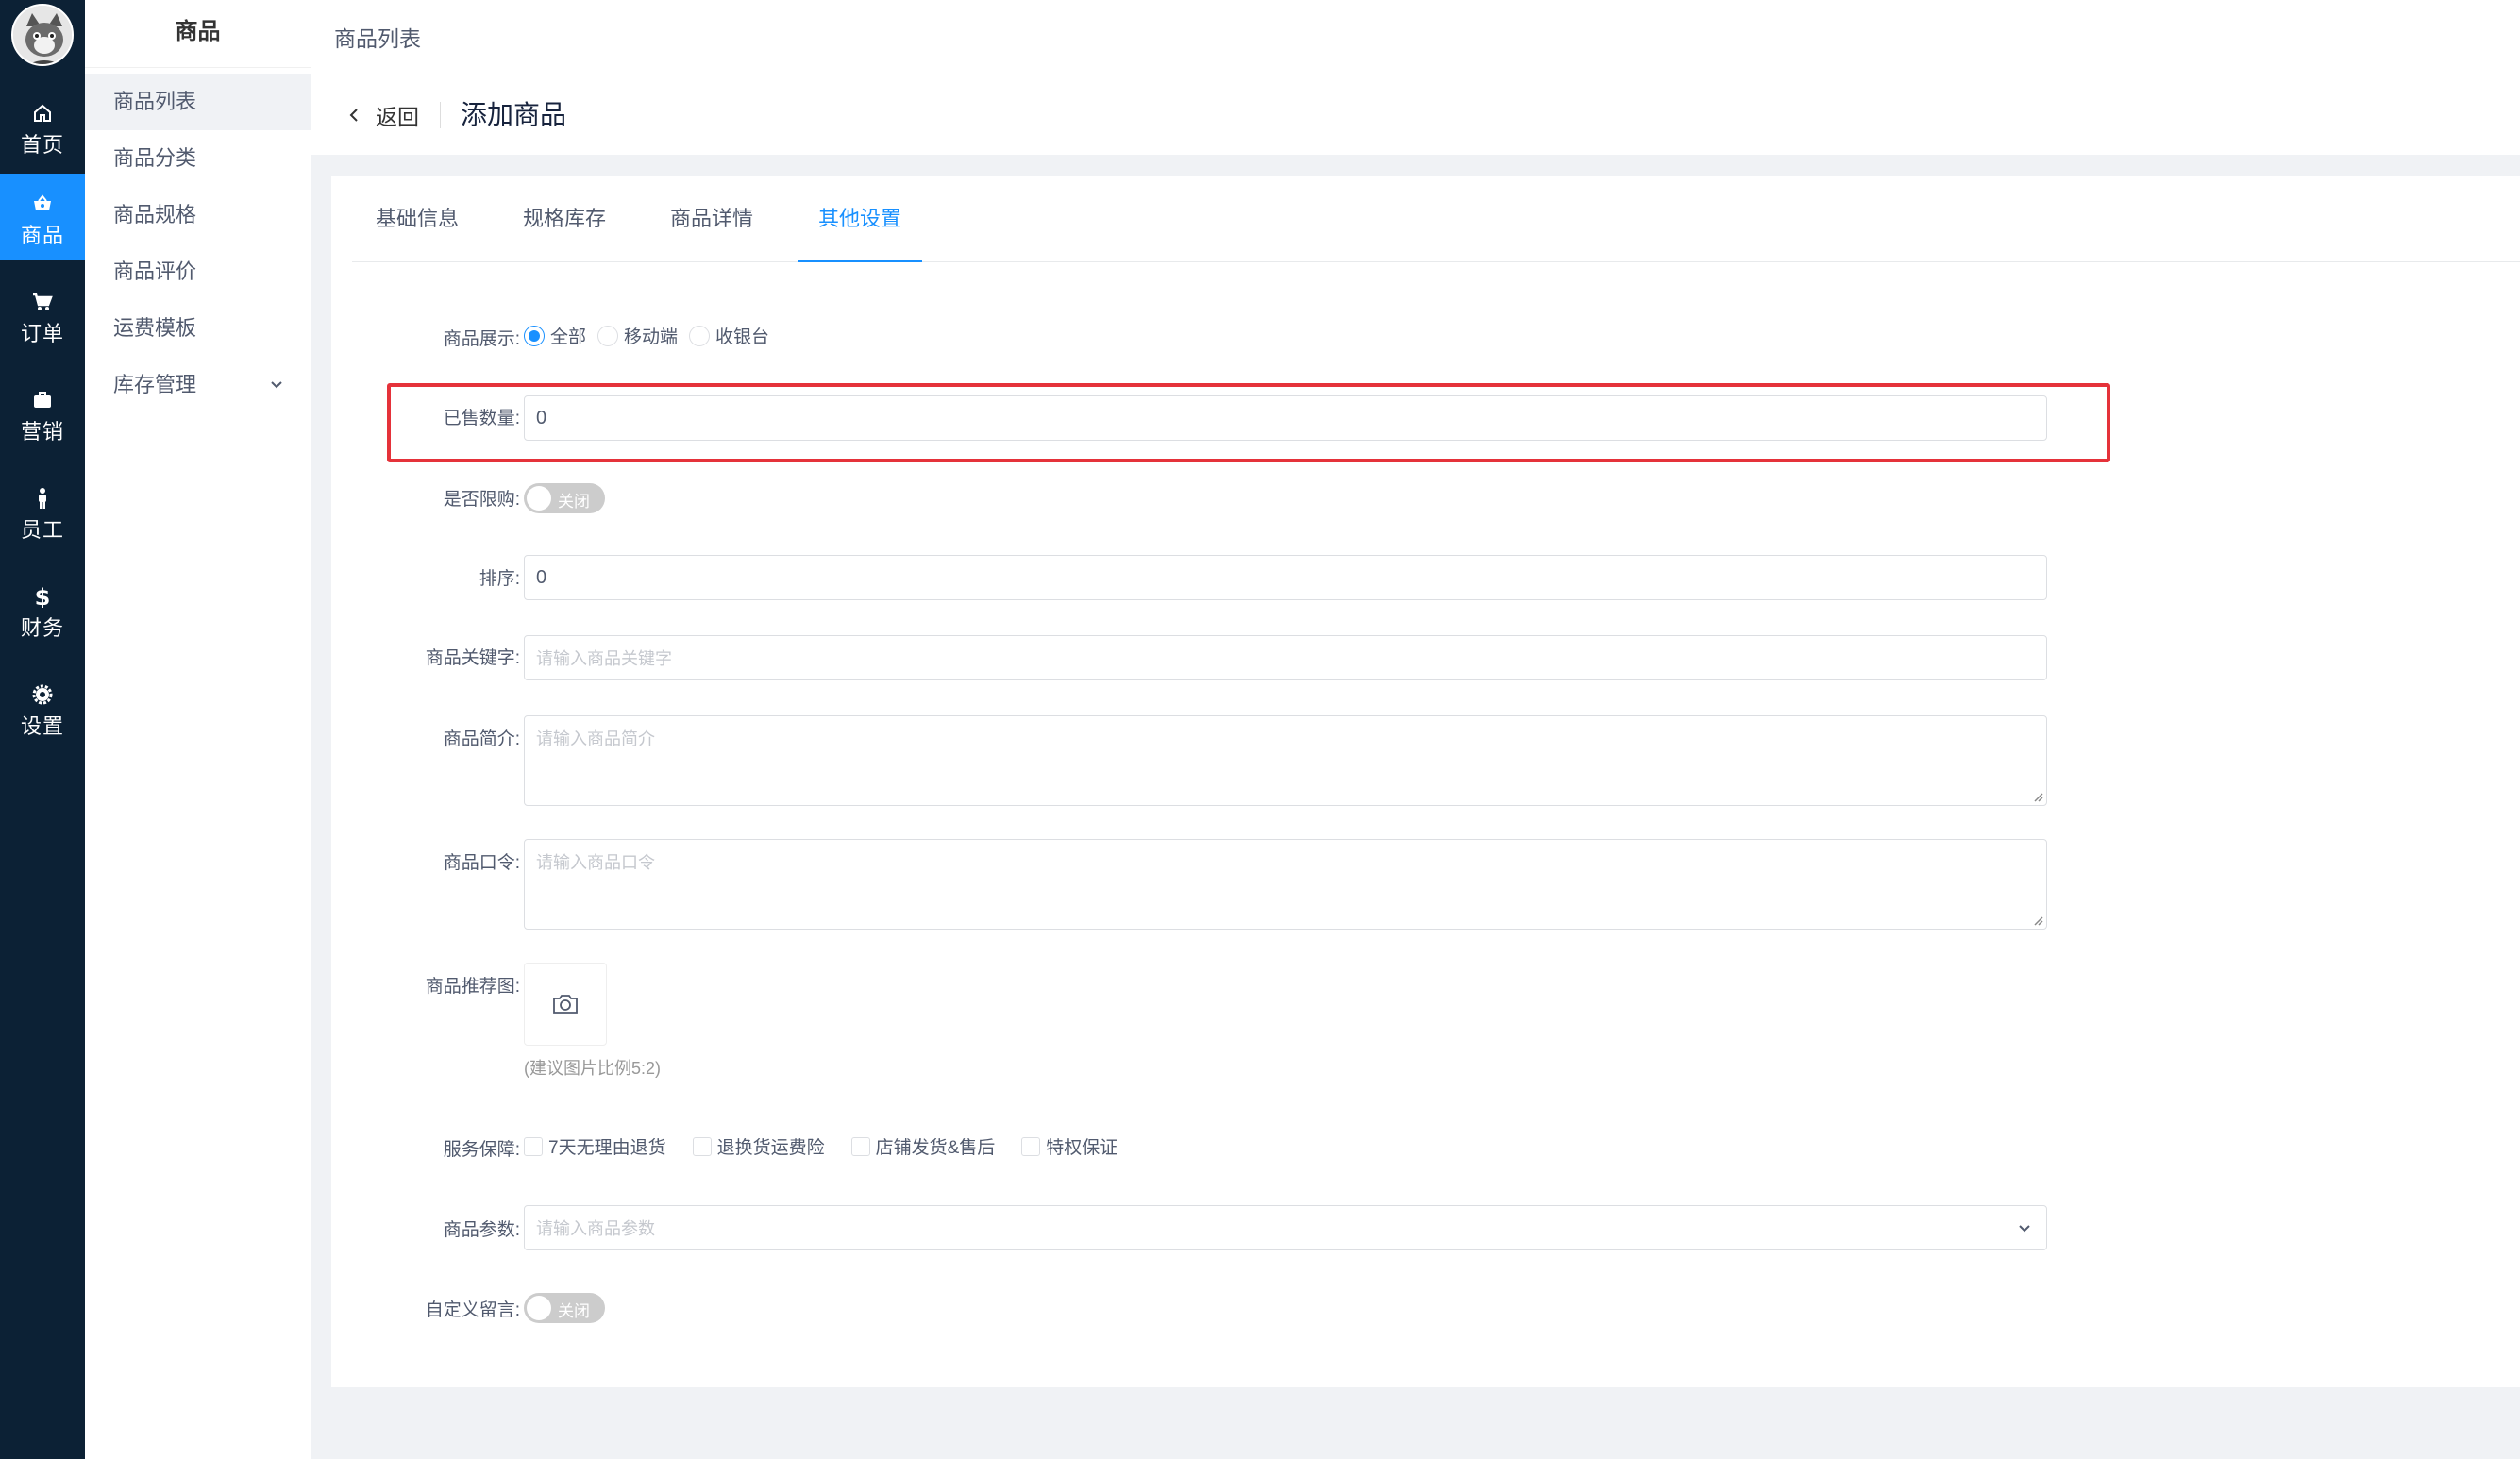 The width and height of the screenshot is (2520, 1459). What do you see at coordinates (481, 1230) in the screenshot?
I see `params-label: 商品参数:` at bounding box center [481, 1230].